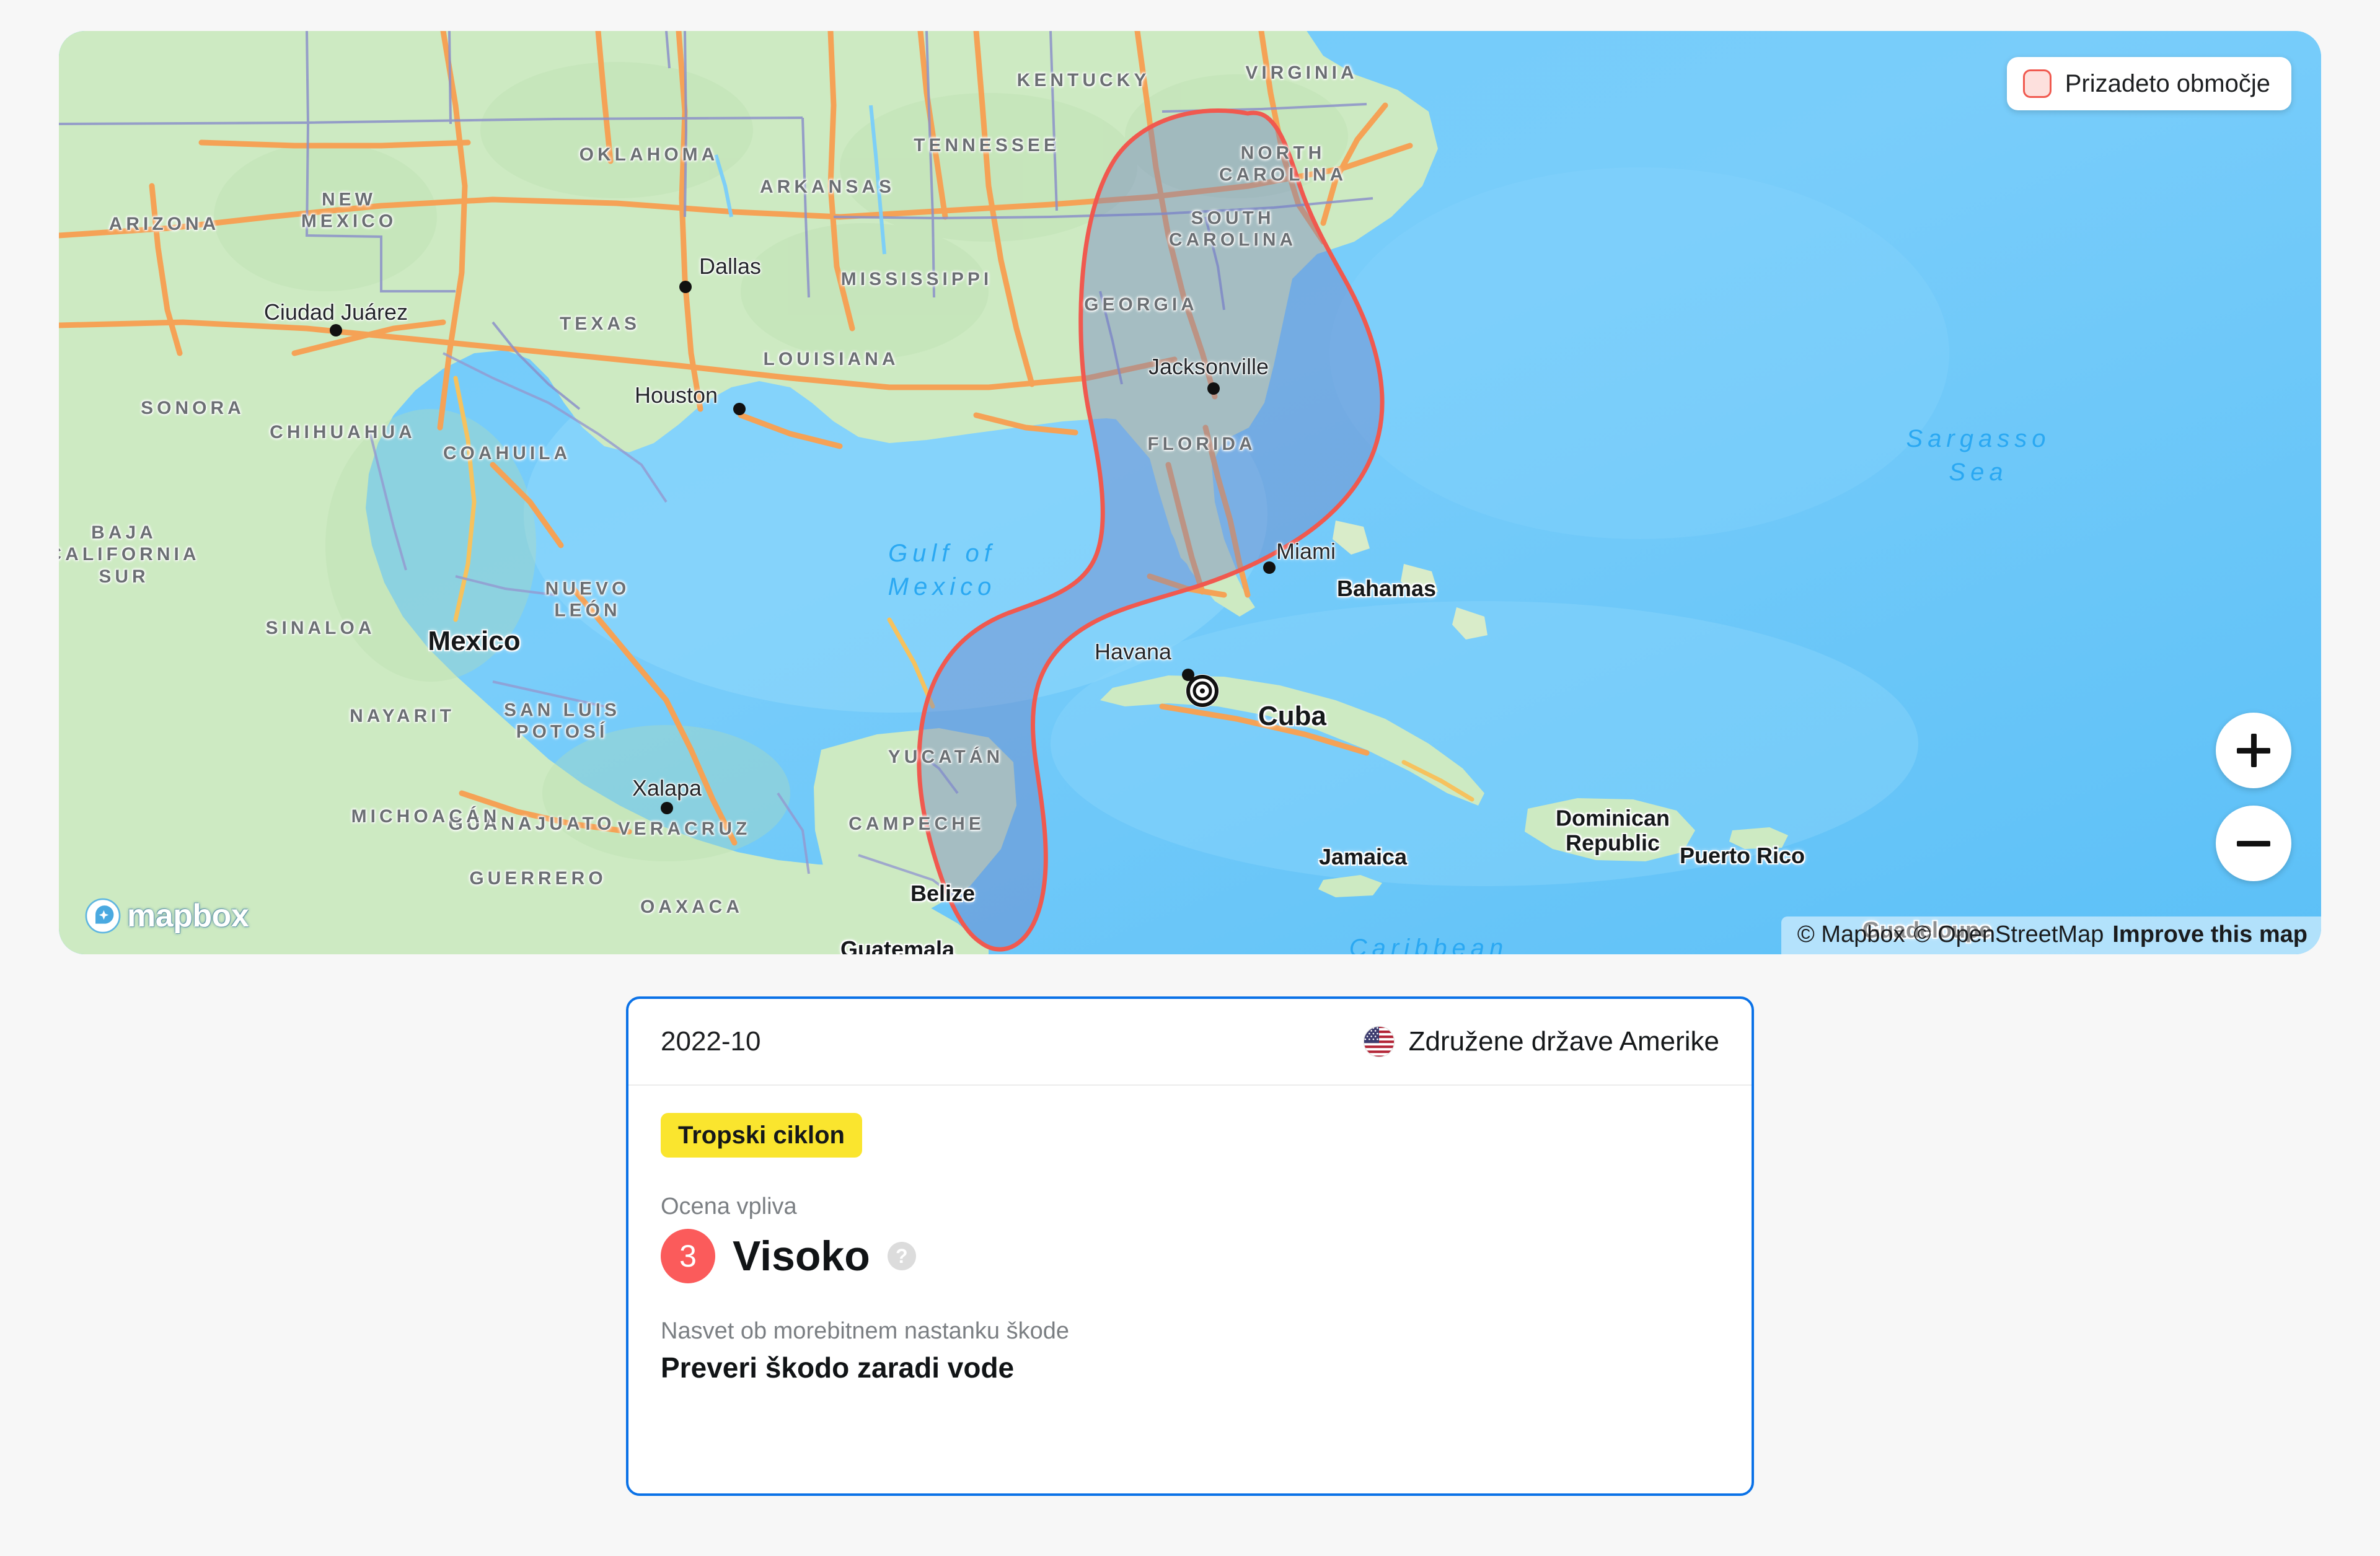 The height and width of the screenshot is (1556, 2380). Describe the element at coordinates (729, 1206) in the screenshot. I see `impact-score-label: Ocena vpliva` at that location.